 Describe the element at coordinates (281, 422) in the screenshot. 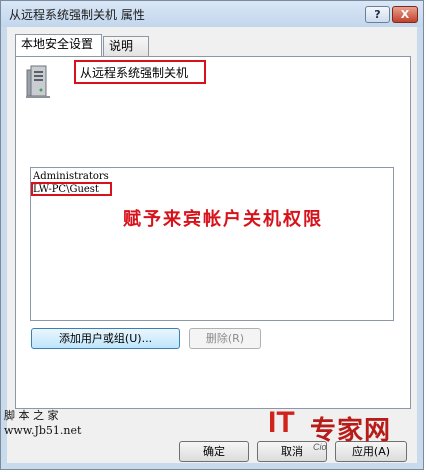

I see `watermark-it-text: IT` at that location.